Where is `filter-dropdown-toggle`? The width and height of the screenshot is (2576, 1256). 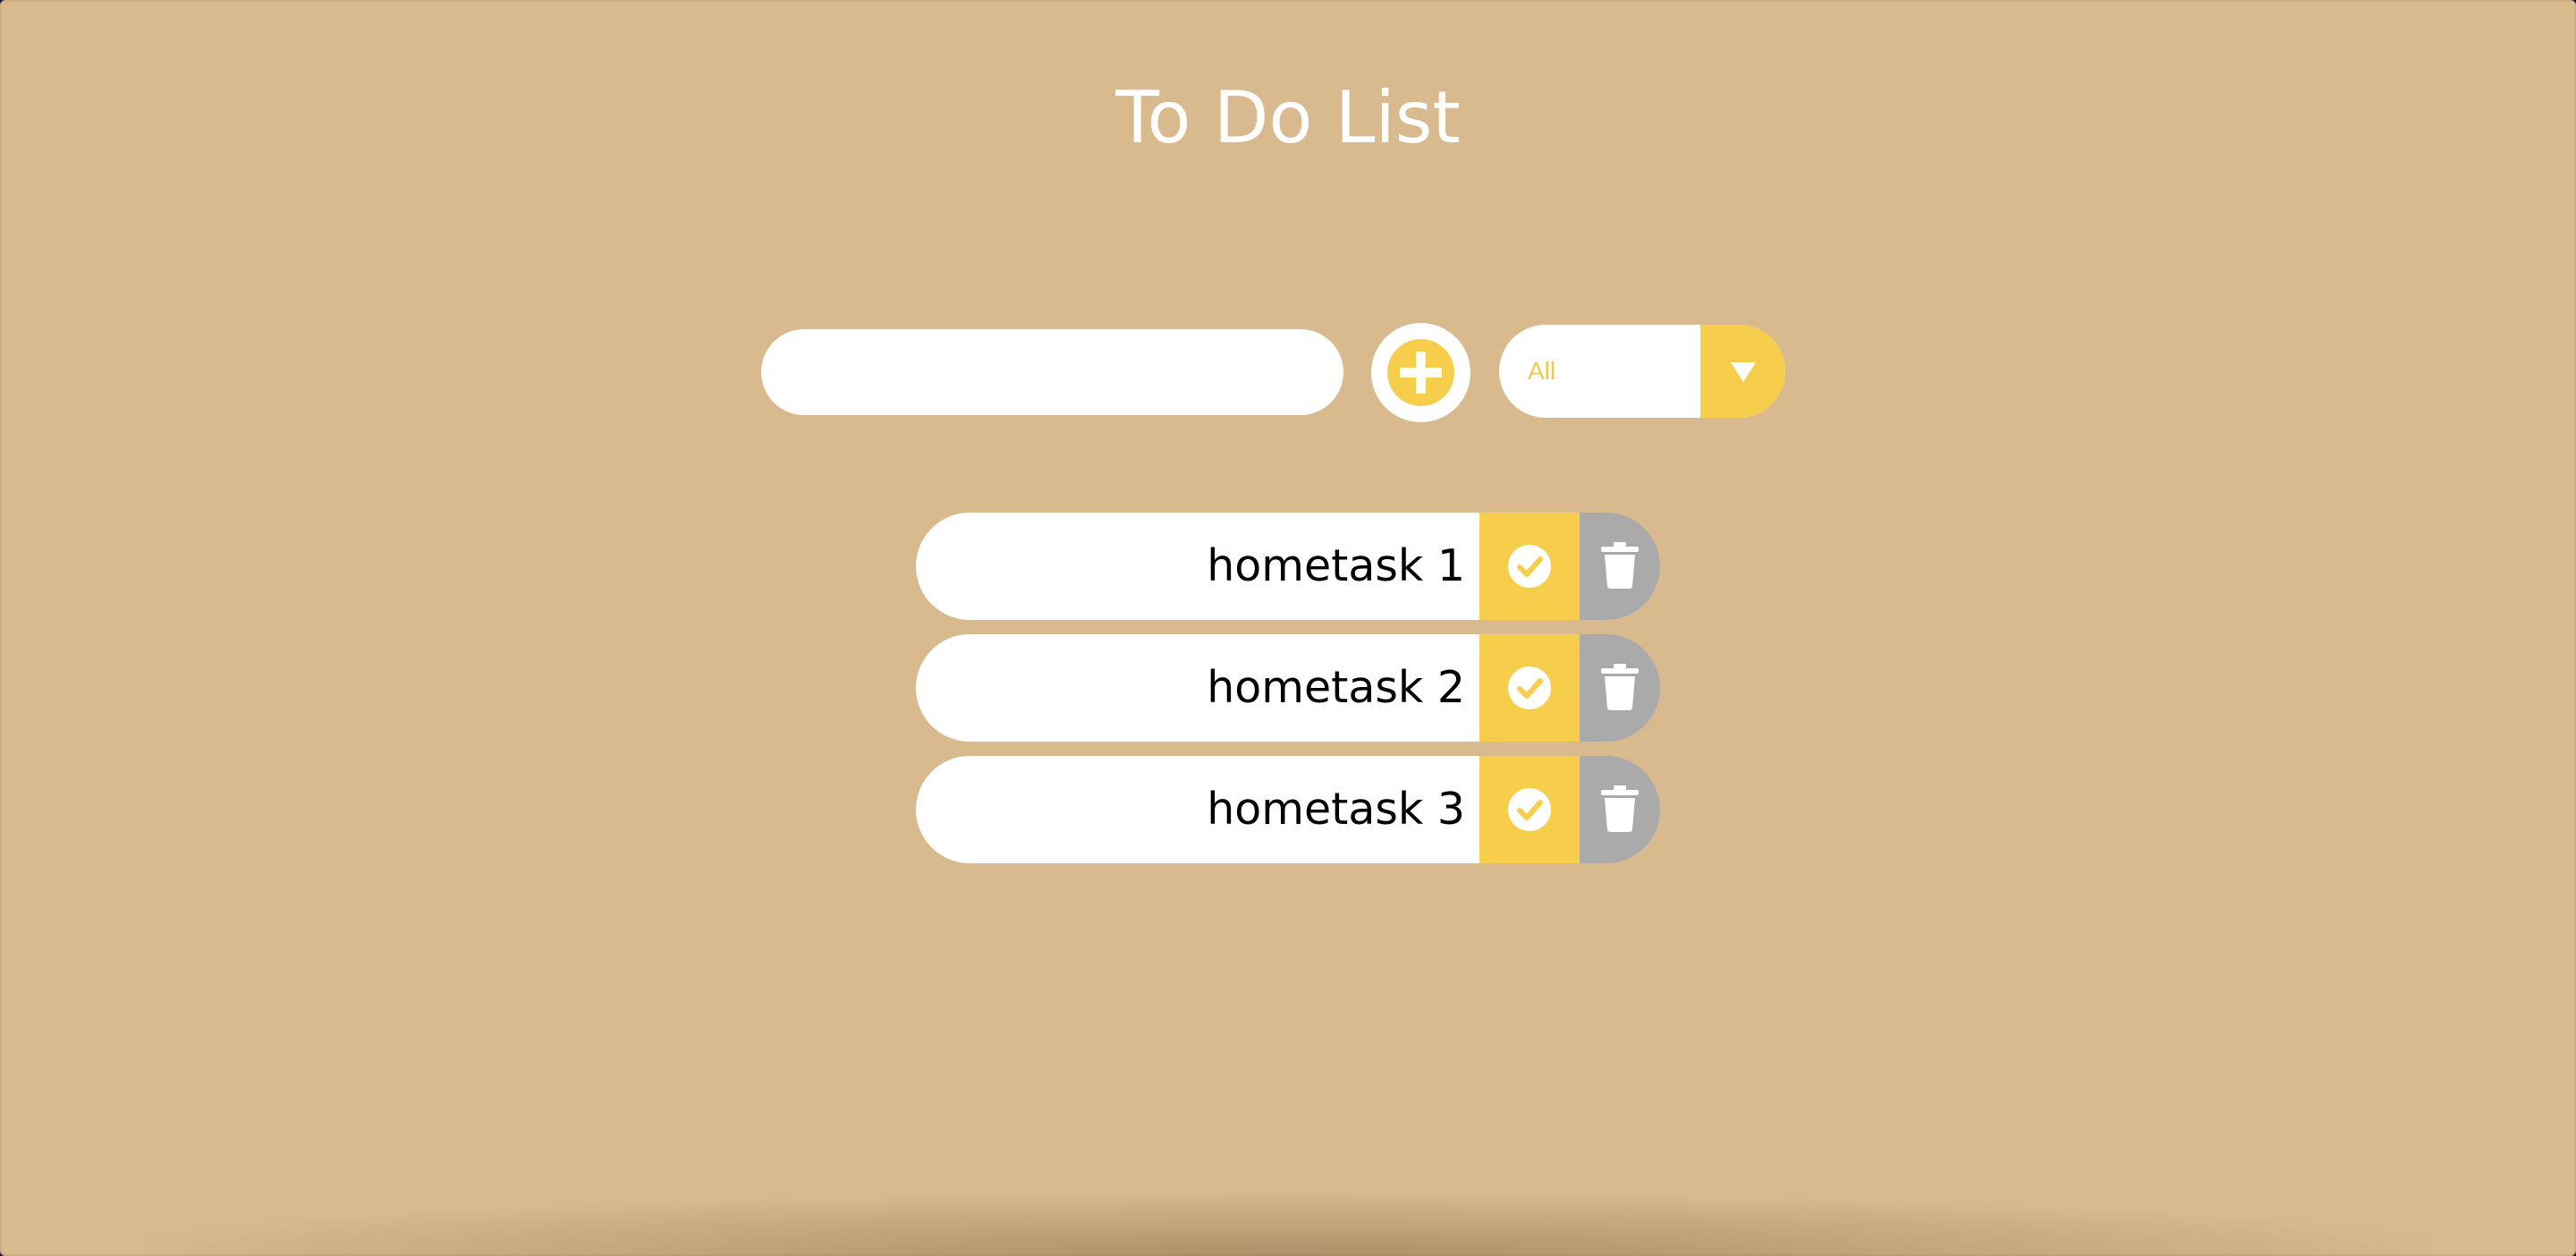 filter-dropdown-toggle is located at coordinates (1742, 372).